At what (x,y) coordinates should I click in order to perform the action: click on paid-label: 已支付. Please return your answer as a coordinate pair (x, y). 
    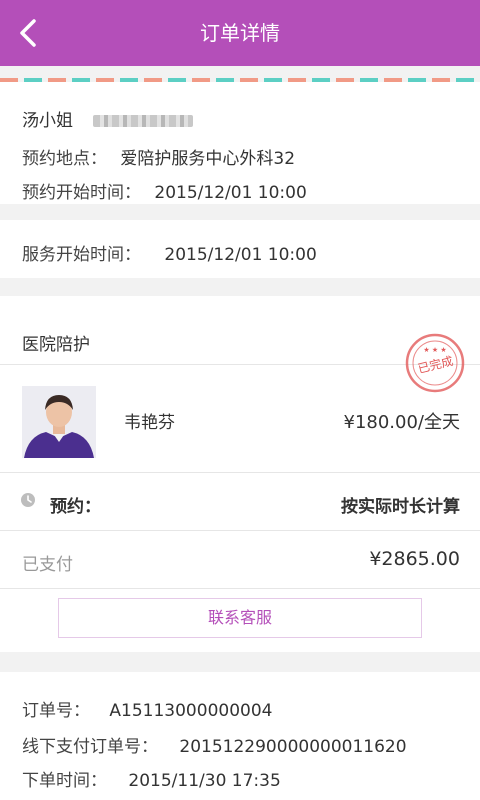
    Looking at the image, I should click on (47, 565).